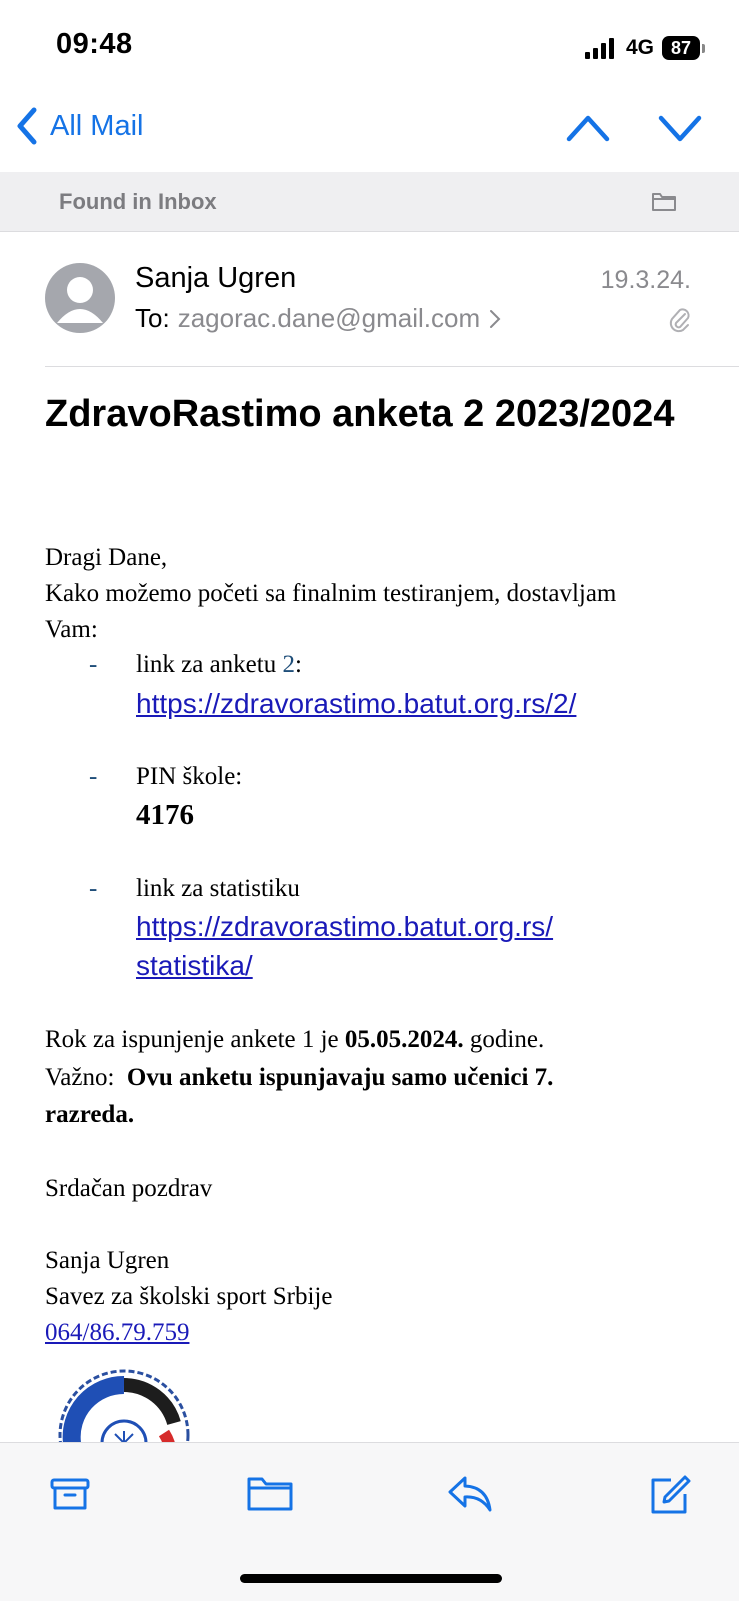 This screenshot has height=1601, width=739. Describe the element at coordinates (215, 278) in the screenshot. I see `sender-name: Sanja Ugren` at that location.